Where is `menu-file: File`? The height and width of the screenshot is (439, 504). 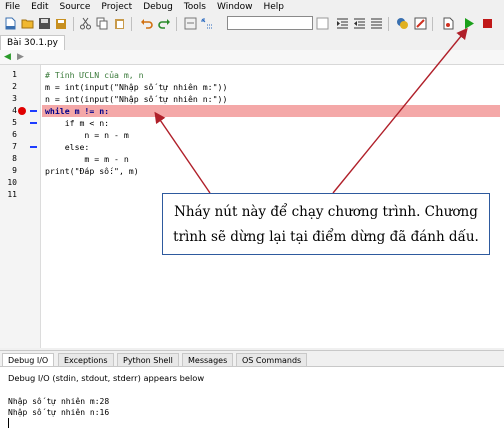 menu-file: File is located at coordinates (13, 7).